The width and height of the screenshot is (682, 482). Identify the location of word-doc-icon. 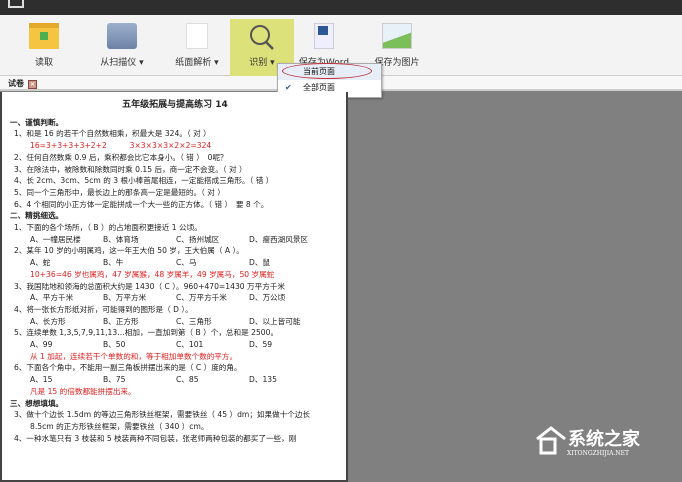
(324, 36).